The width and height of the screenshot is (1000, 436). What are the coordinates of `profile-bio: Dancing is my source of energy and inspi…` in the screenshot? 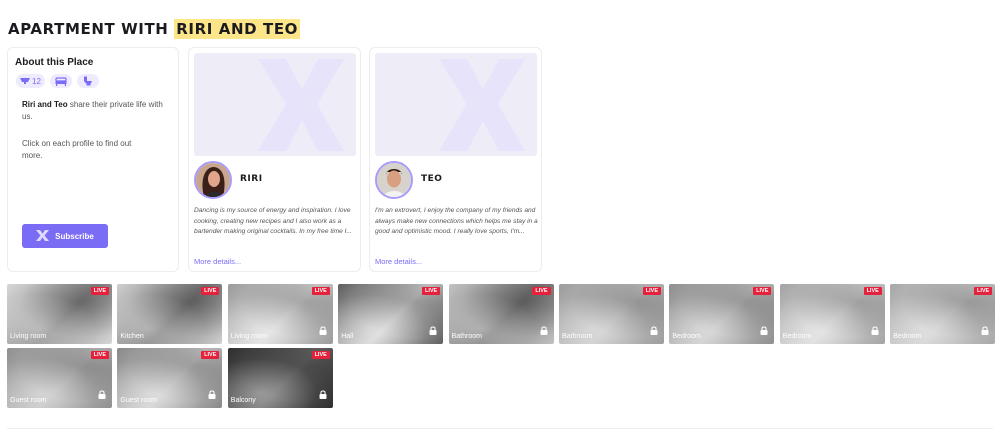 It's located at (273, 221).